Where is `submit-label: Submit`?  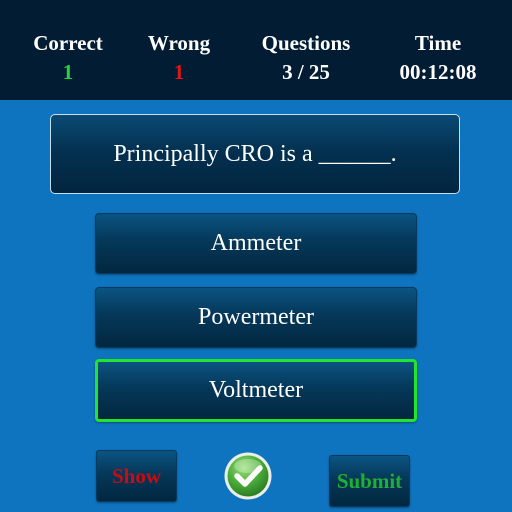 submit-label: Submit is located at coordinates (369, 480).